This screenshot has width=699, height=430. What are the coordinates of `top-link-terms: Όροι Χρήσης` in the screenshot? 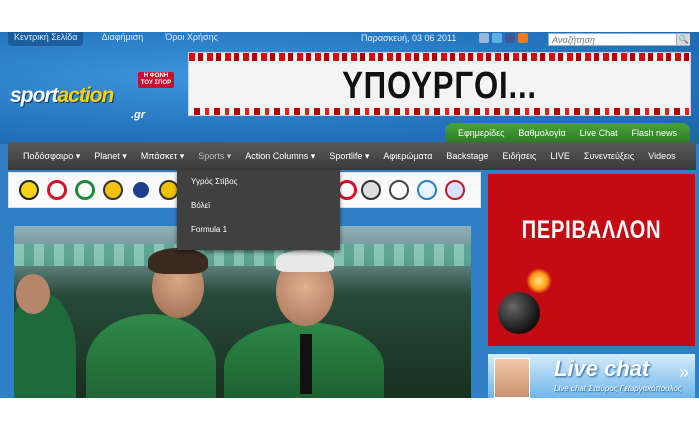 It's located at (191, 39).